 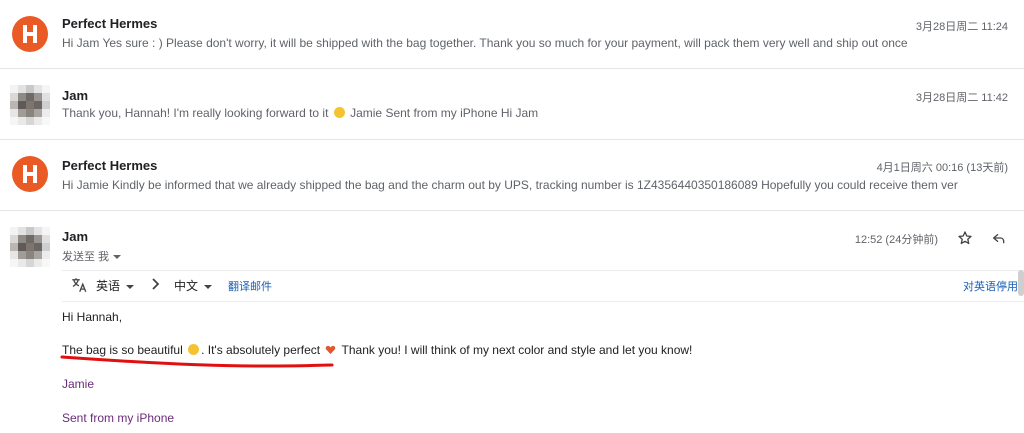 I want to click on to-line-text: 发送至 我, so click(x=86, y=257).